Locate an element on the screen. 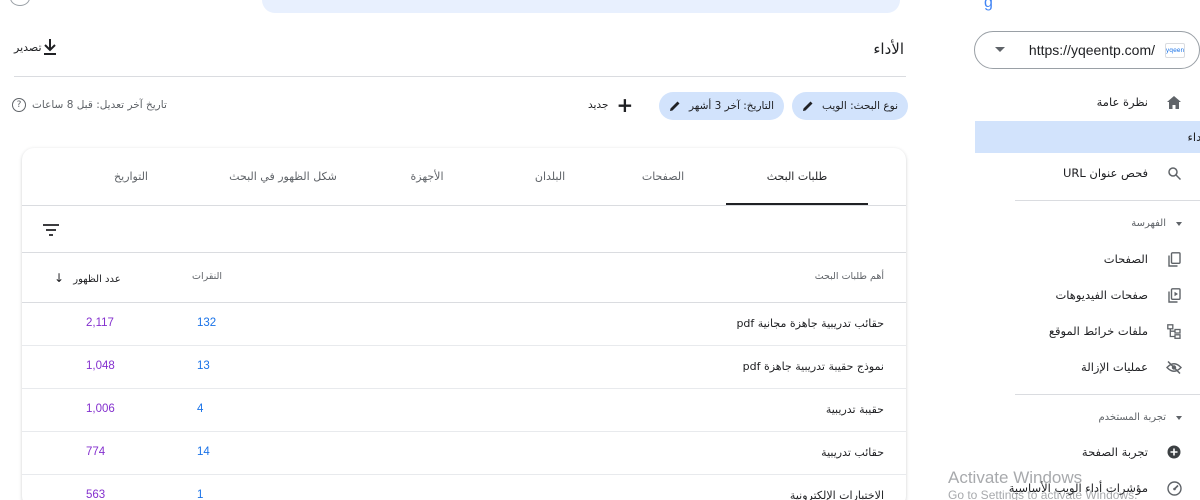 This screenshot has height=500, width=1200. page-experience-icon is located at coordinates (1174, 452).